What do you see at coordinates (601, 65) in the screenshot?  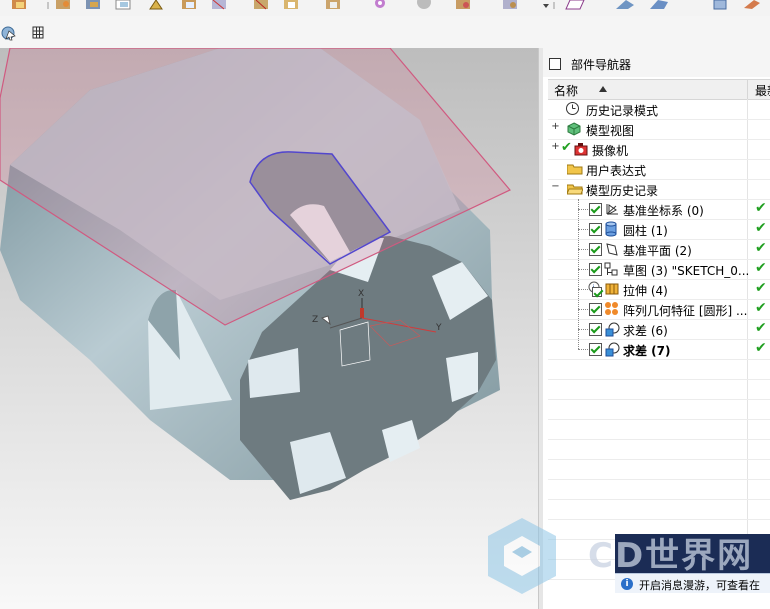 I see `navigator-title: 部件导航器` at bounding box center [601, 65].